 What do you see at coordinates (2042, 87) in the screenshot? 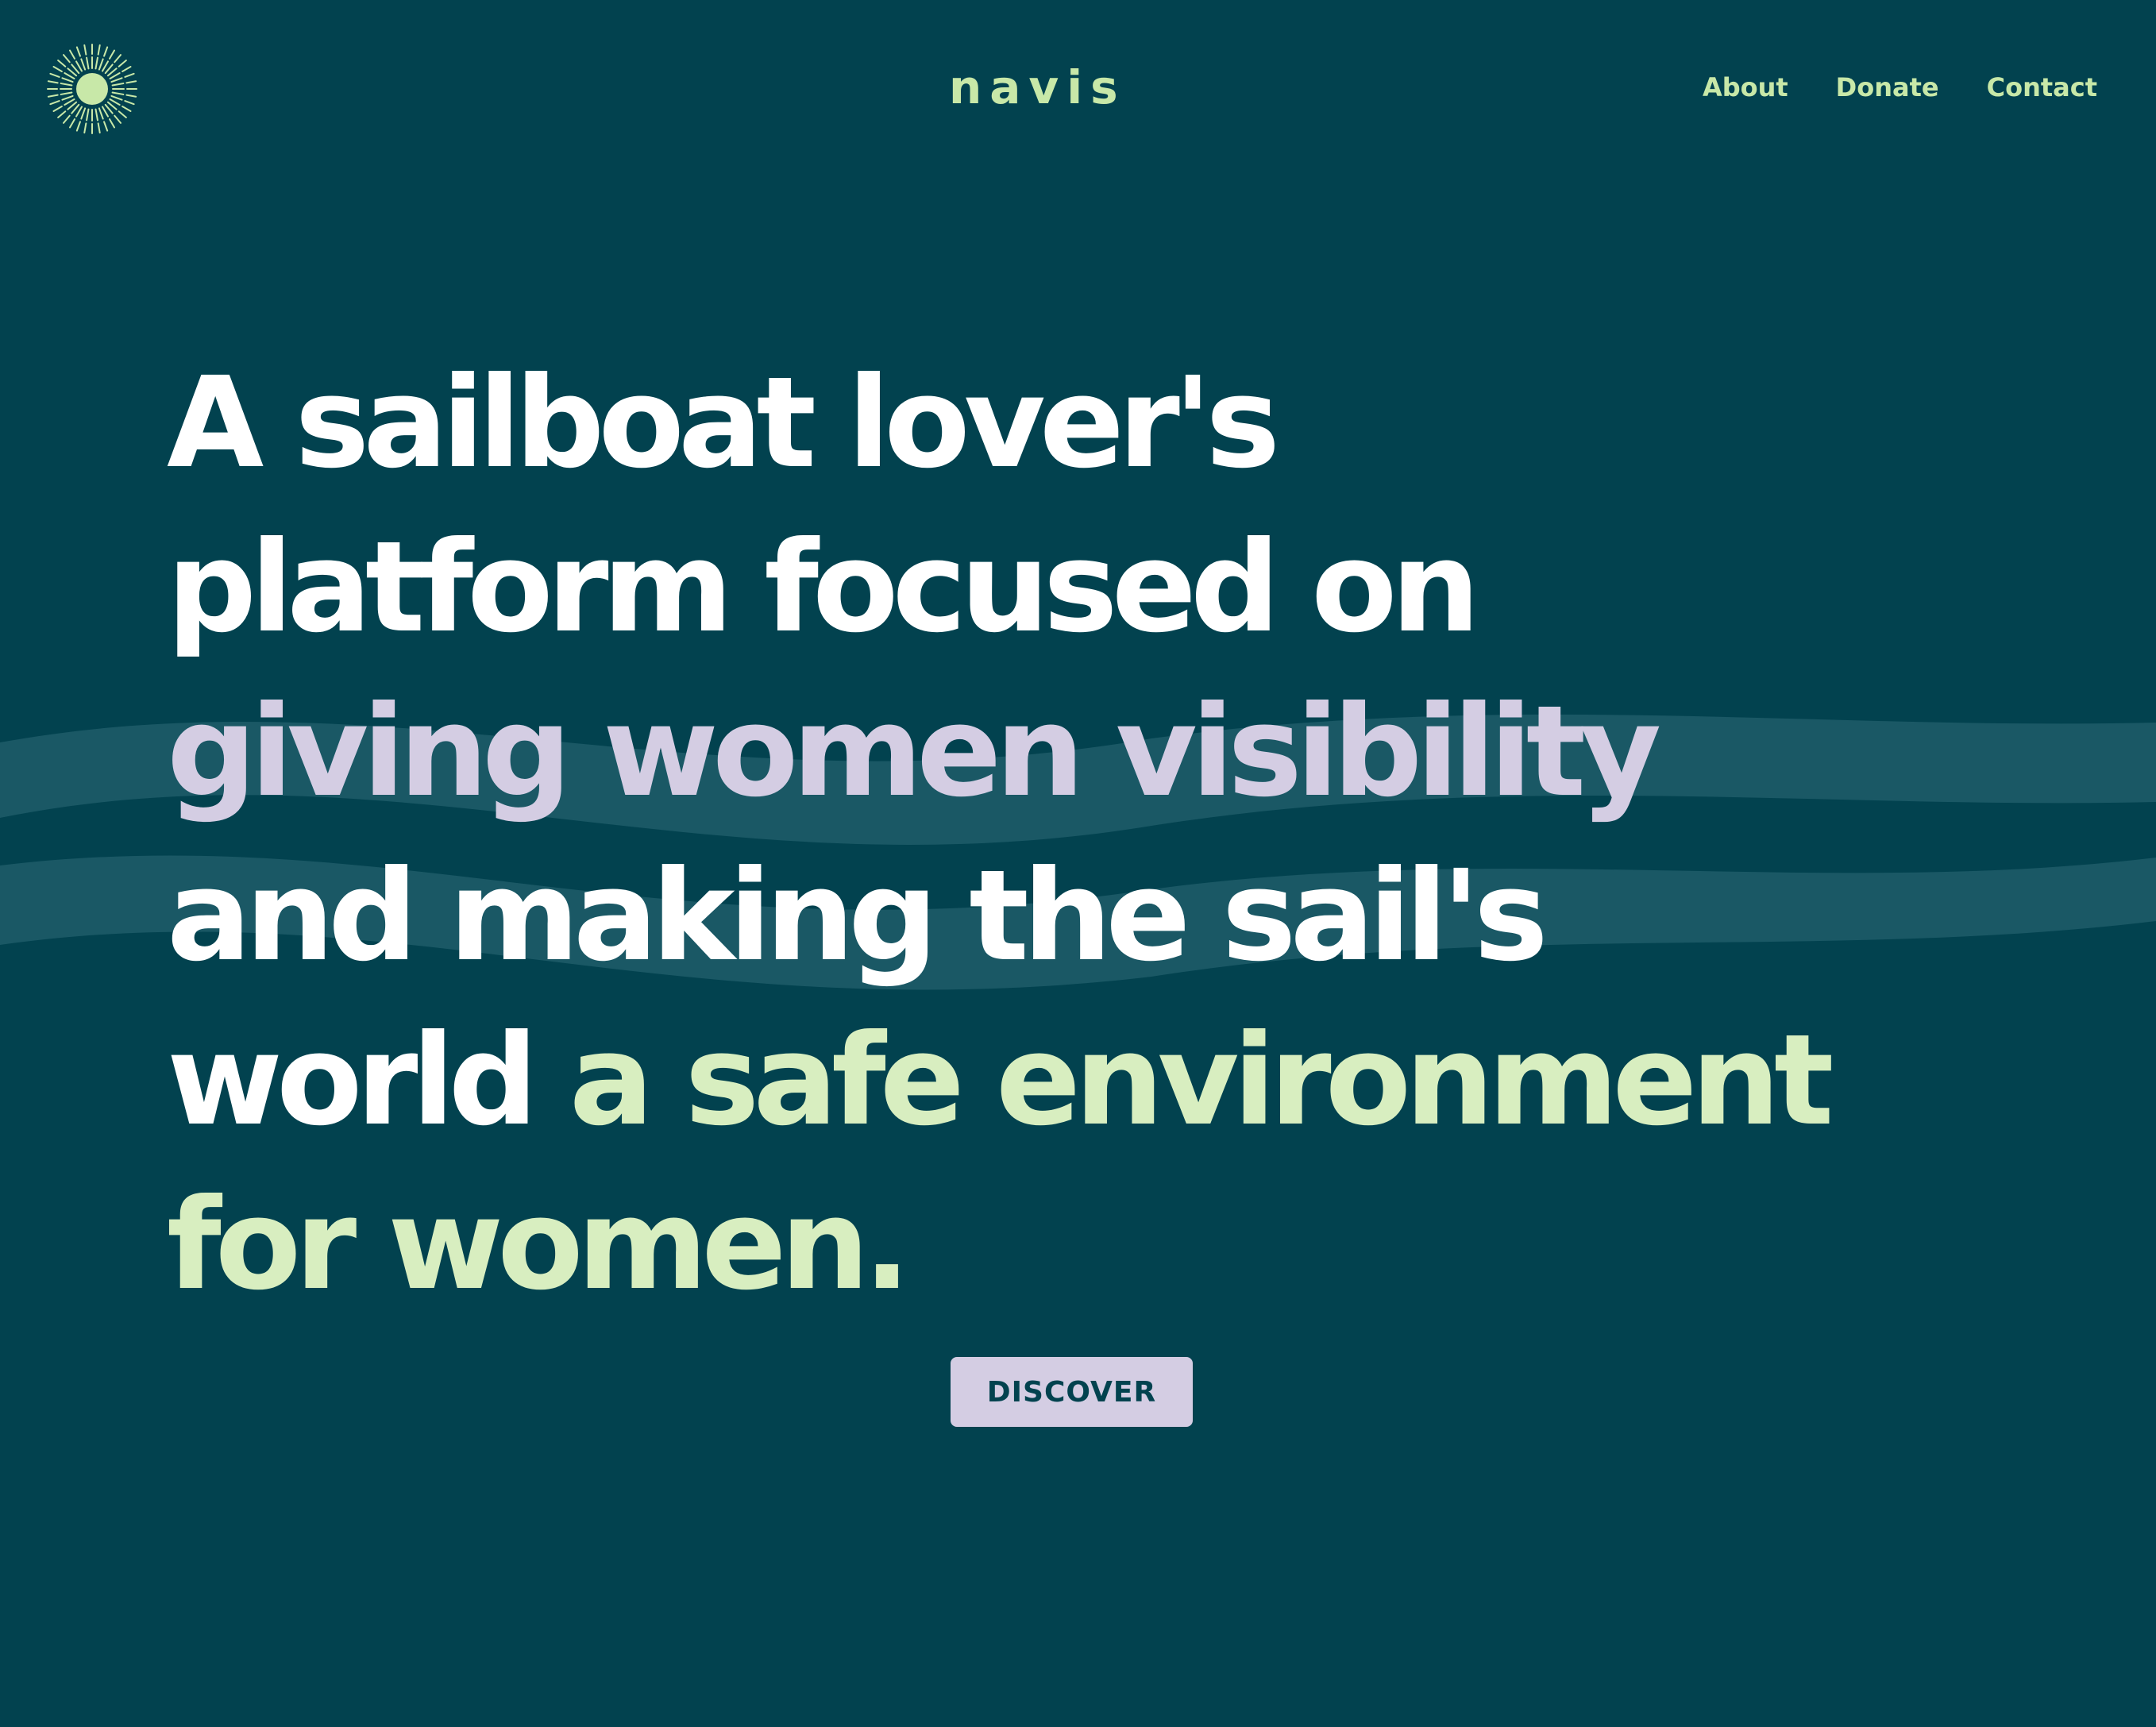
I see `nav-contact-link: Contact` at bounding box center [2042, 87].